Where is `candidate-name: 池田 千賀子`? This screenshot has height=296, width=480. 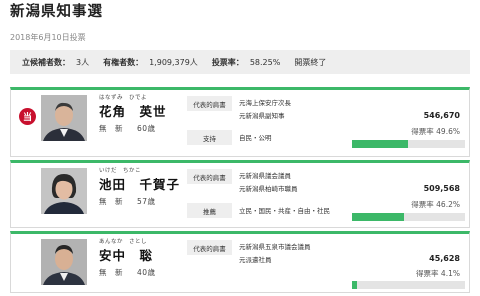
candidate-name: 池田 千賀子 is located at coordinates (140, 184).